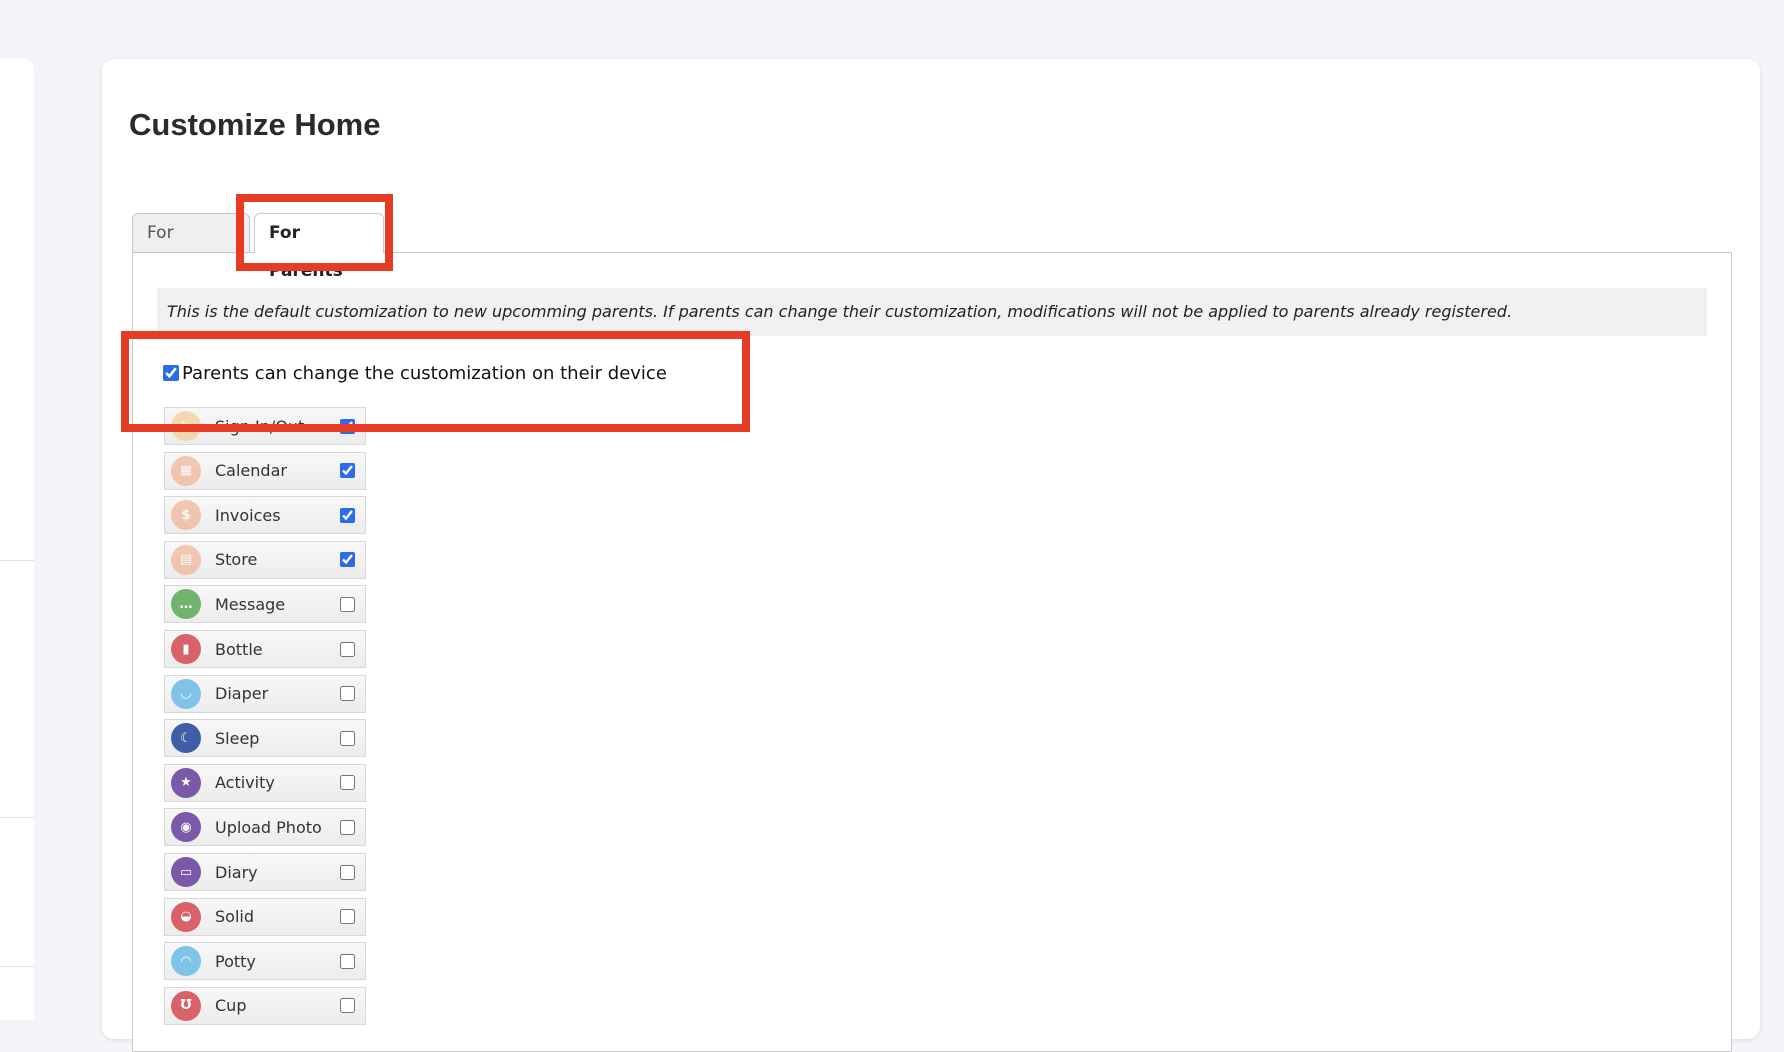 The height and width of the screenshot is (1052, 1784). What do you see at coordinates (265, 1005) in the screenshot?
I see `feature-row: Ʊ Cup` at bounding box center [265, 1005].